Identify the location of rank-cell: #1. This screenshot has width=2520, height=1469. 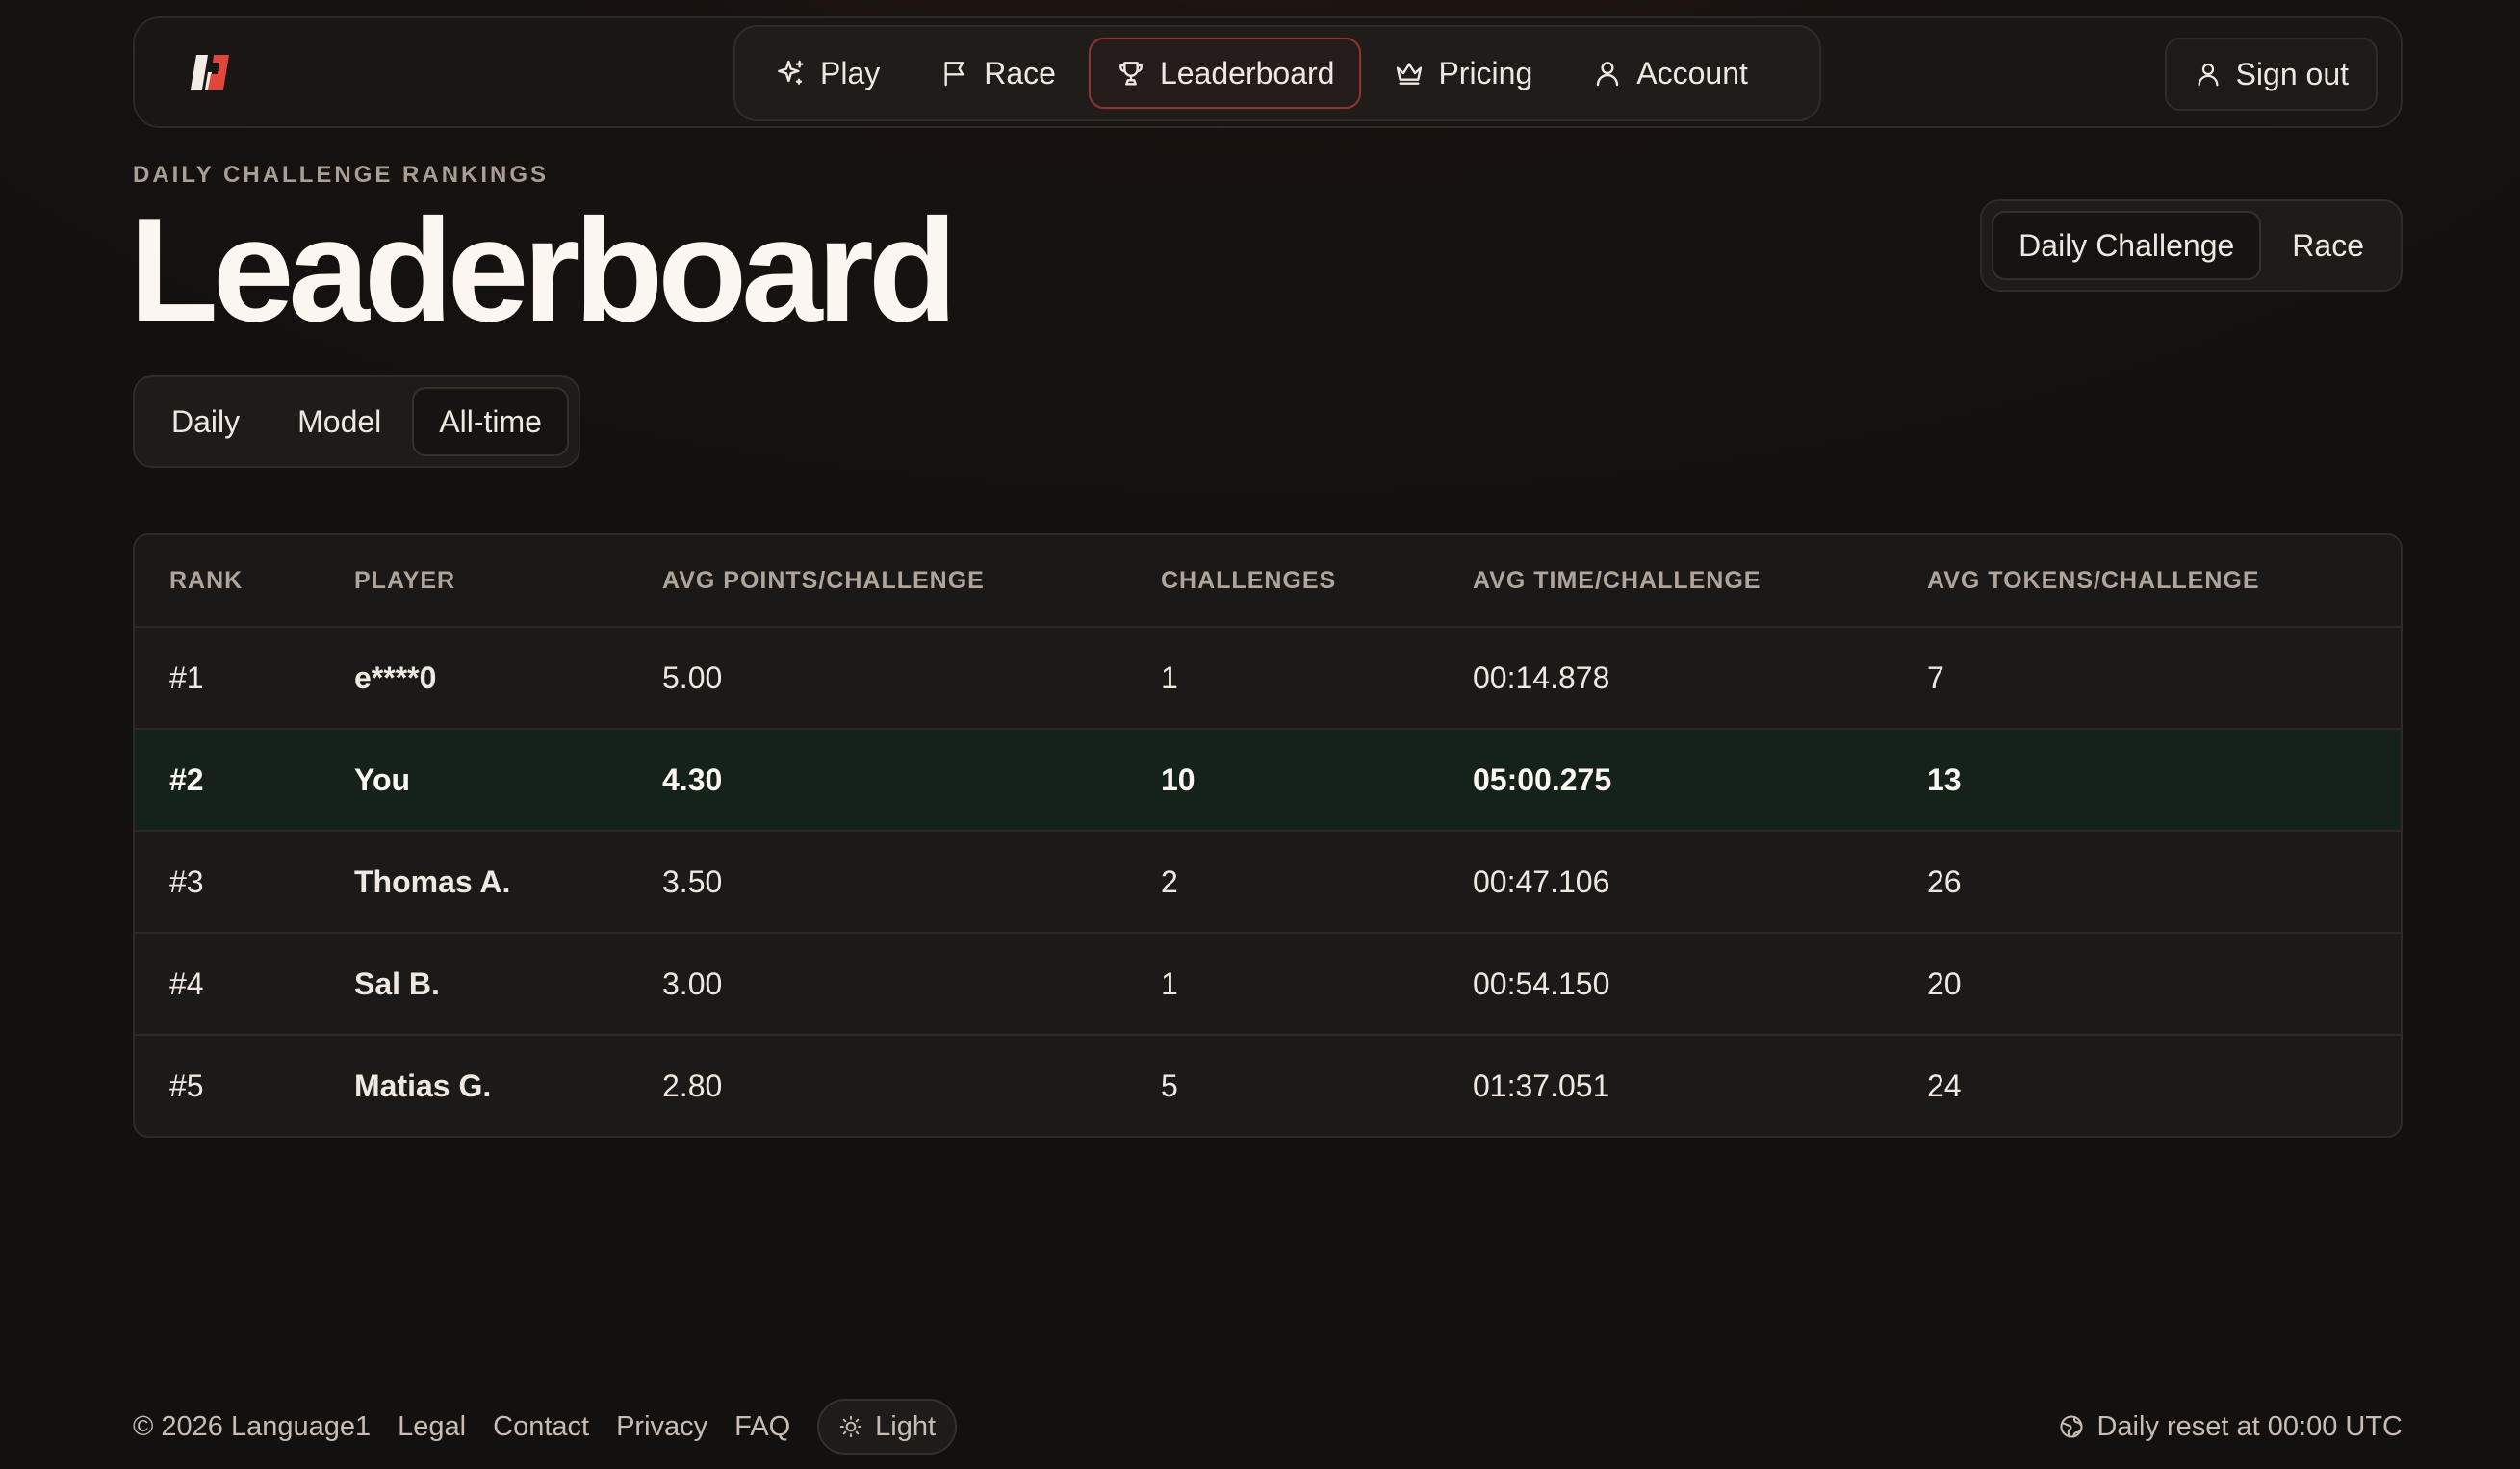
(186, 677).